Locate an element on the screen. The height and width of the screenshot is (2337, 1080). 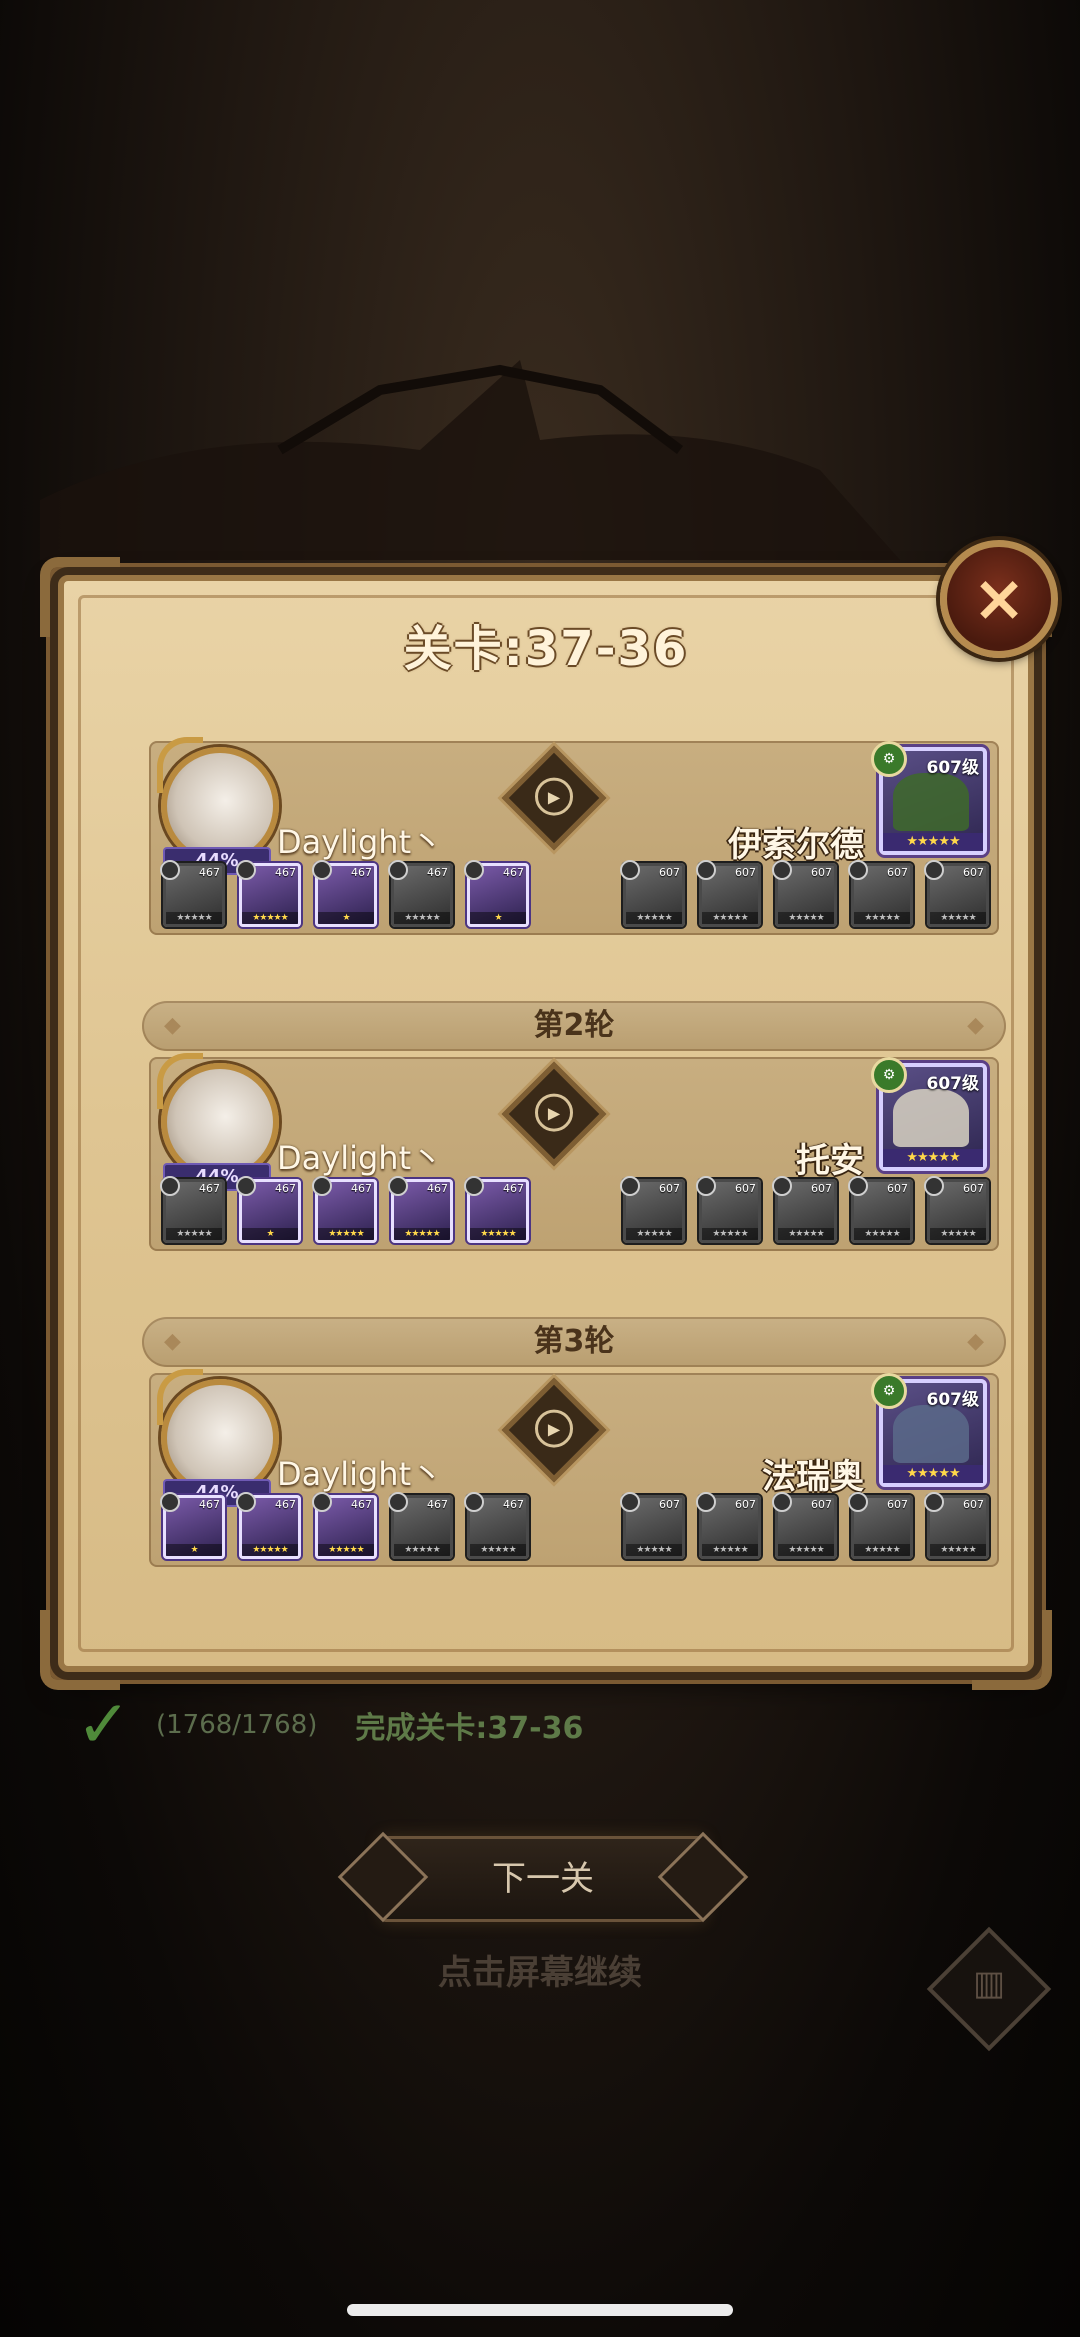
player-team: 467 ★★★★★ 467 ★★★★★ 467 ★ 467 ★★★★★ 467 ★ is located at coordinates (344, 893).